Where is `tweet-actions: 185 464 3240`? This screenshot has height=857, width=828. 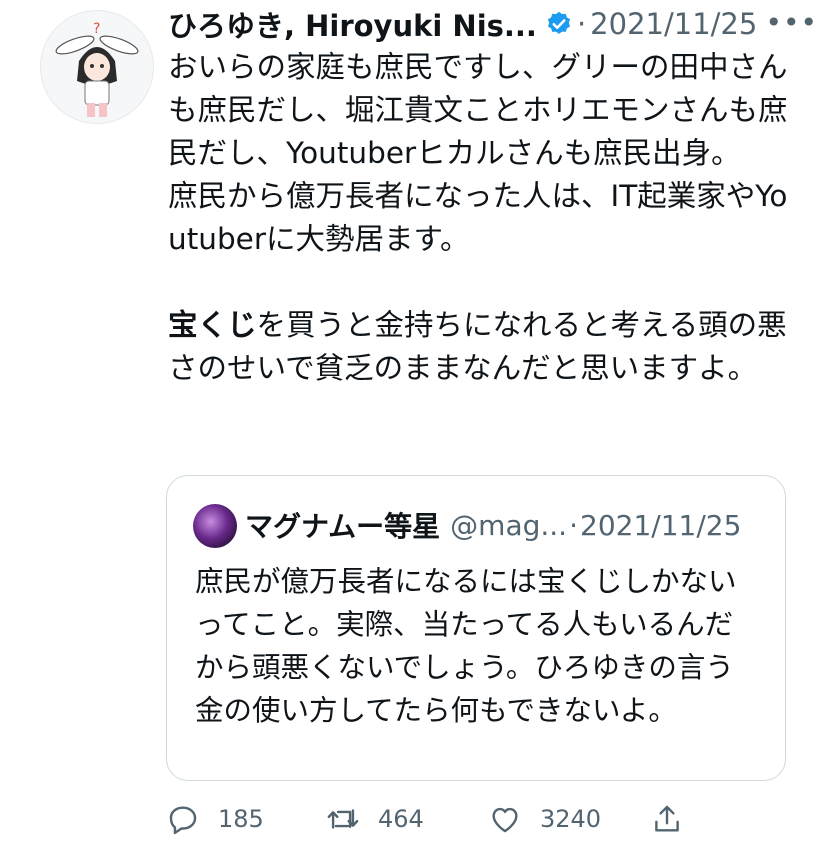
tweet-actions: 185 464 3240 is located at coordinates (476, 819).